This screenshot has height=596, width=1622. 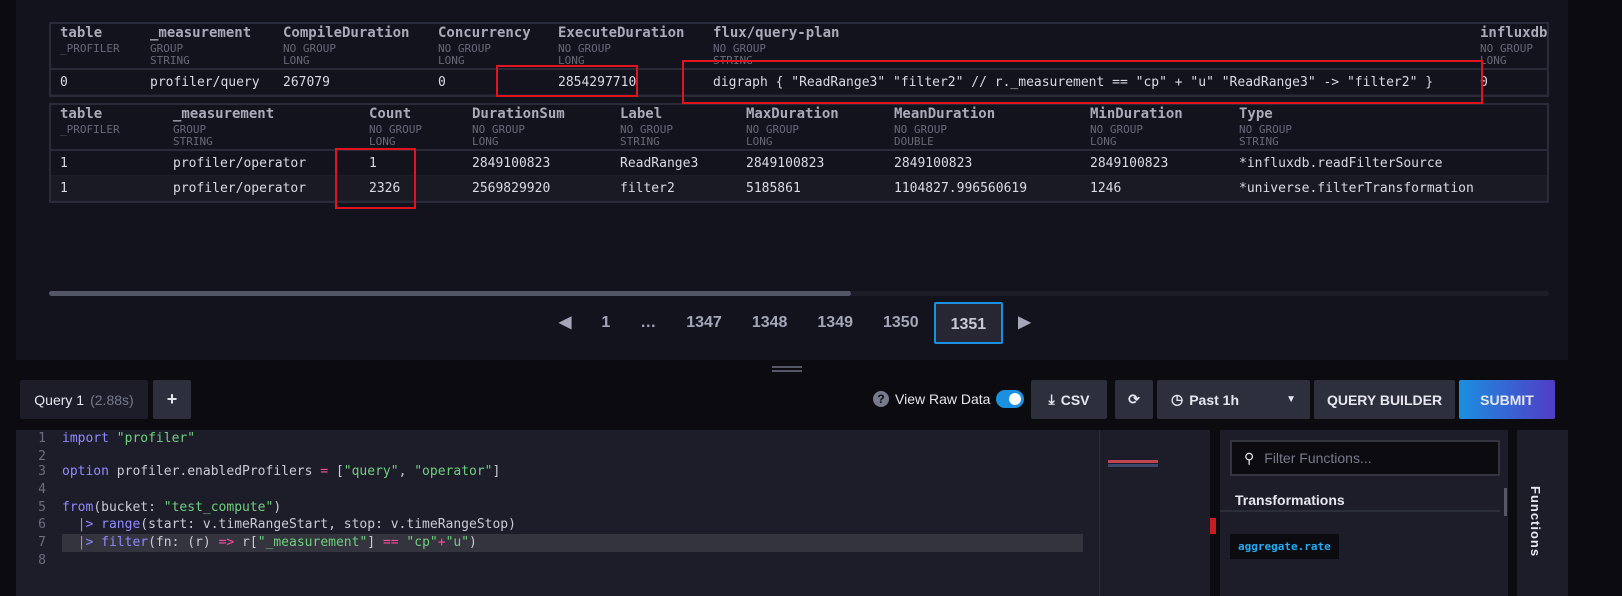 I want to click on caret-down-icon: ▼, so click(x=1291, y=399).